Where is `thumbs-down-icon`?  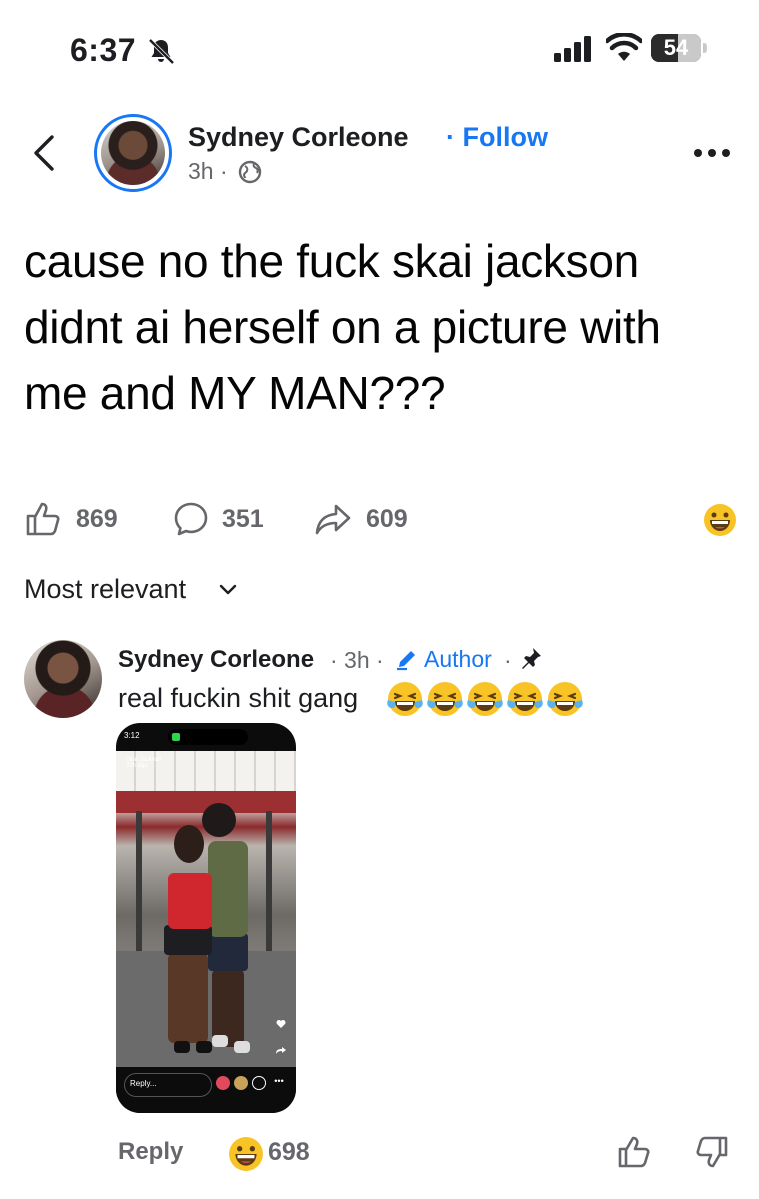 thumbs-down-icon is located at coordinates (712, 1152).